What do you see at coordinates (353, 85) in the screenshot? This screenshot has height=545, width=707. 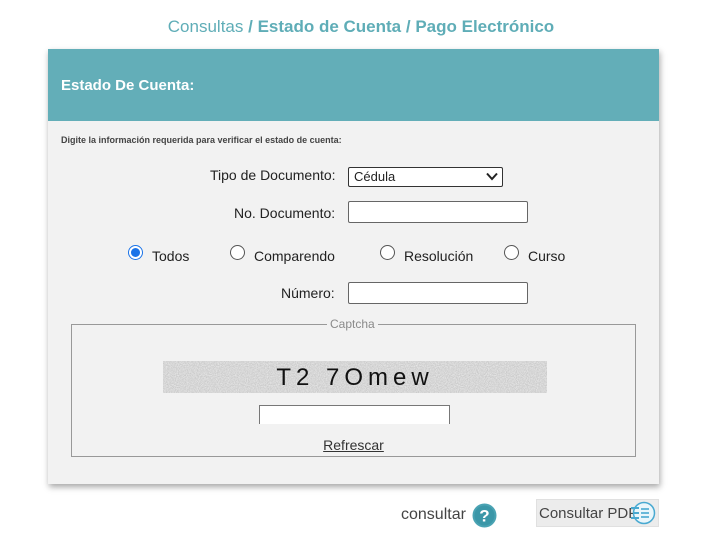 I see `panel-title: Estado De Cuenta:` at bounding box center [353, 85].